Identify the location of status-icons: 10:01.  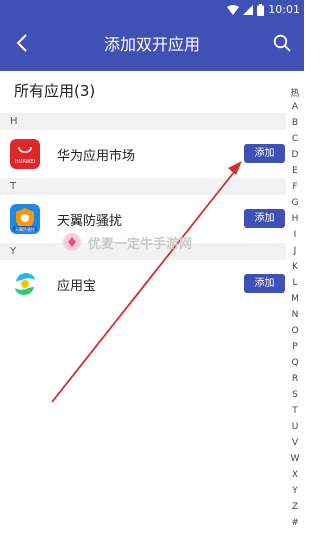
(263, 9).